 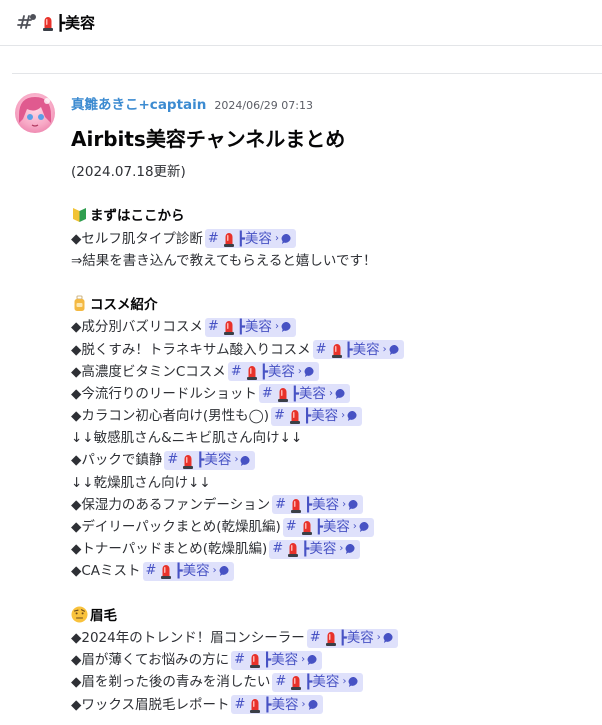 What do you see at coordinates (331, 239) in the screenshot?
I see `list-item: ◆セルフ肌タイプ診断 # ┣美容 ›` at bounding box center [331, 239].